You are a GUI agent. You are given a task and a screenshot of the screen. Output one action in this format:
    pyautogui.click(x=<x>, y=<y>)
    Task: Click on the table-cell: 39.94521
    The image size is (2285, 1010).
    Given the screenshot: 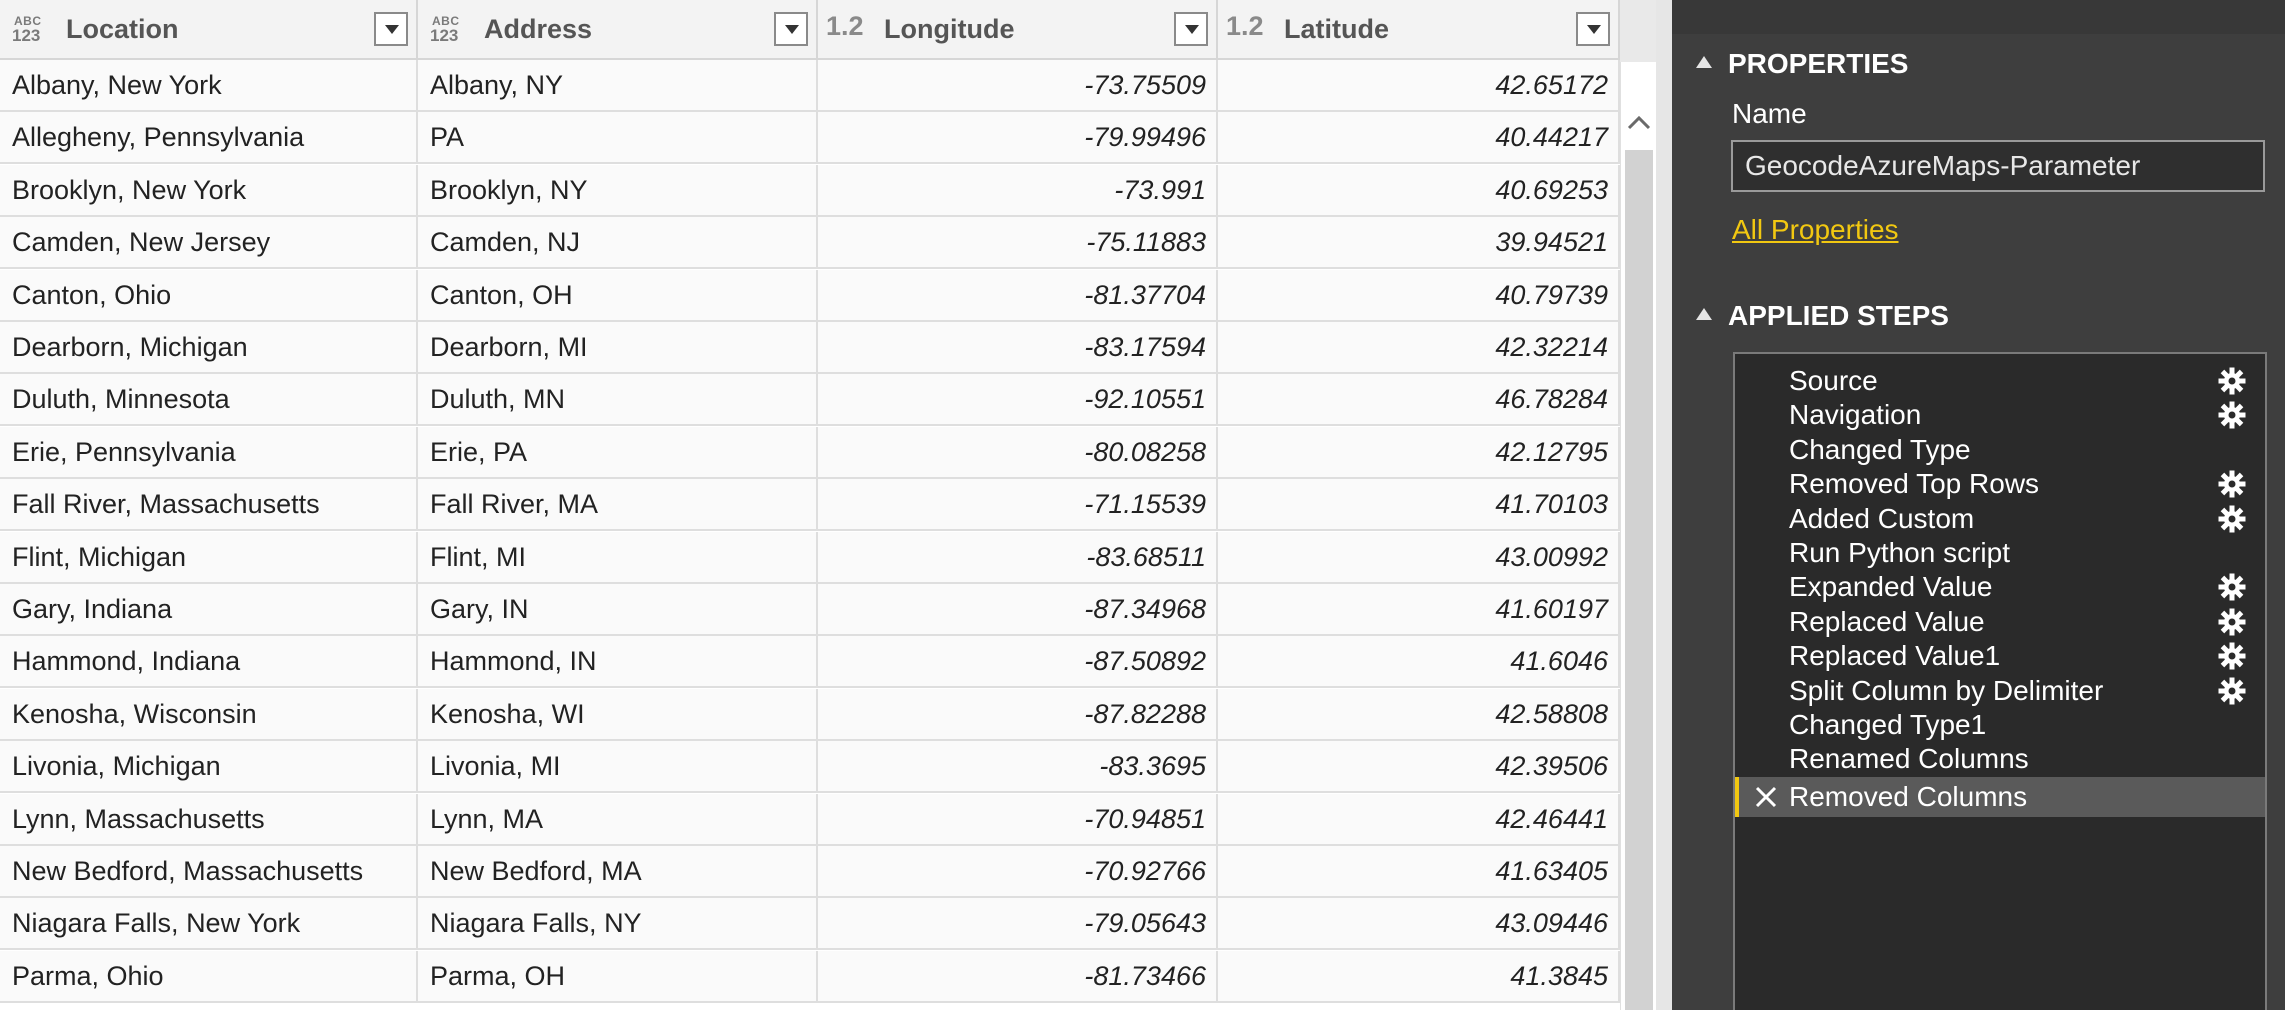 What is the action you would take?
    pyautogui.click(x=1419, y=243)
    